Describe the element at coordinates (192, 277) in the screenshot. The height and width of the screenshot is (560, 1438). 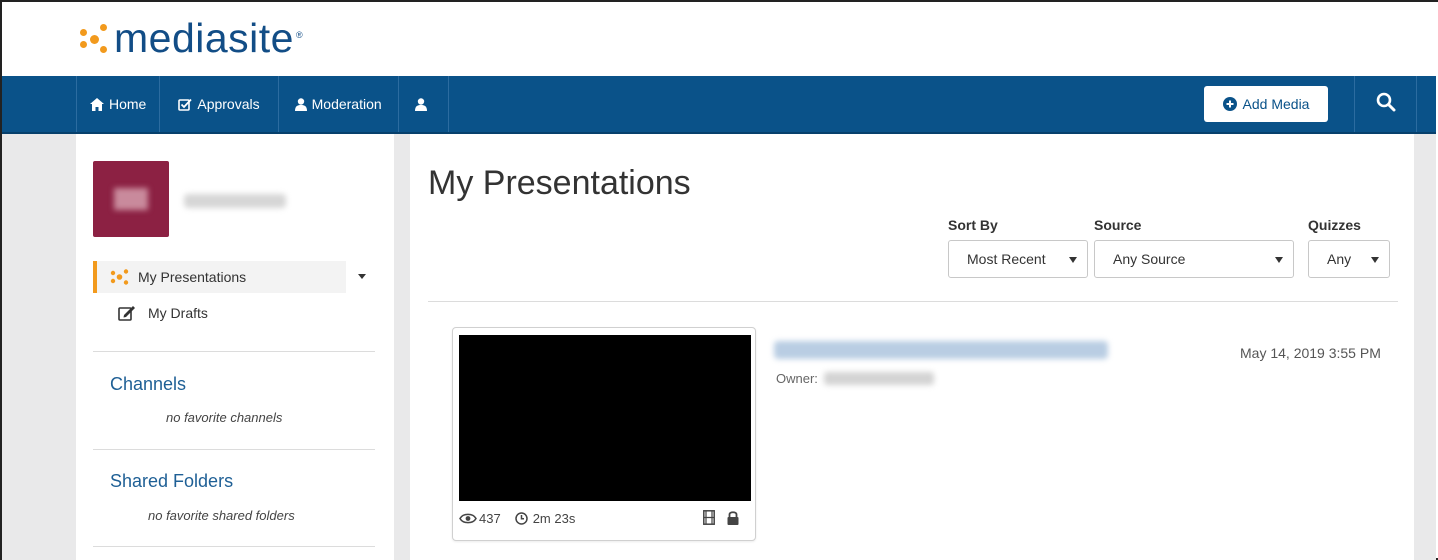
I see `sidebar-item-label: My Presentations` at that location.